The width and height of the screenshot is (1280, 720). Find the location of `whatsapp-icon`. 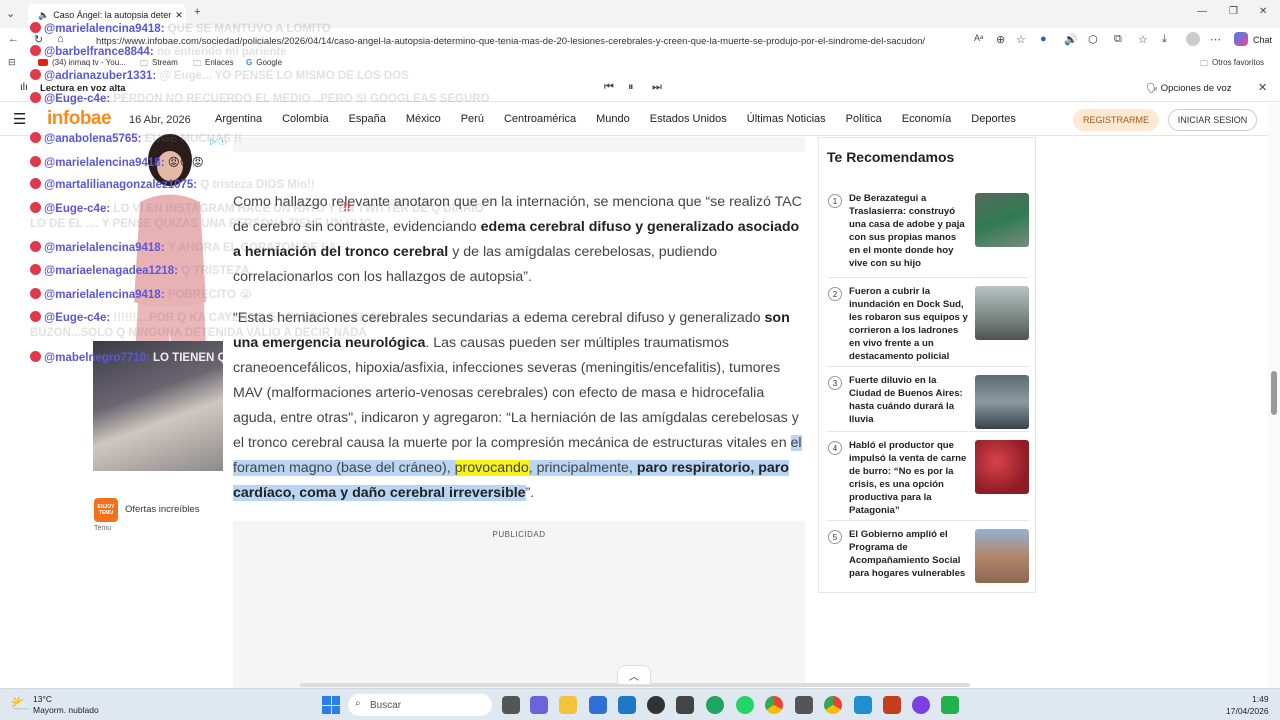

whatsapp-icon is located at coordinates (745, 705).